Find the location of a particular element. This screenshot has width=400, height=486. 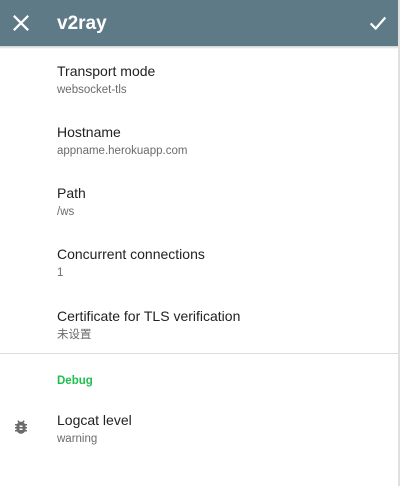

bug-icon is located at coordinates (21, 427).